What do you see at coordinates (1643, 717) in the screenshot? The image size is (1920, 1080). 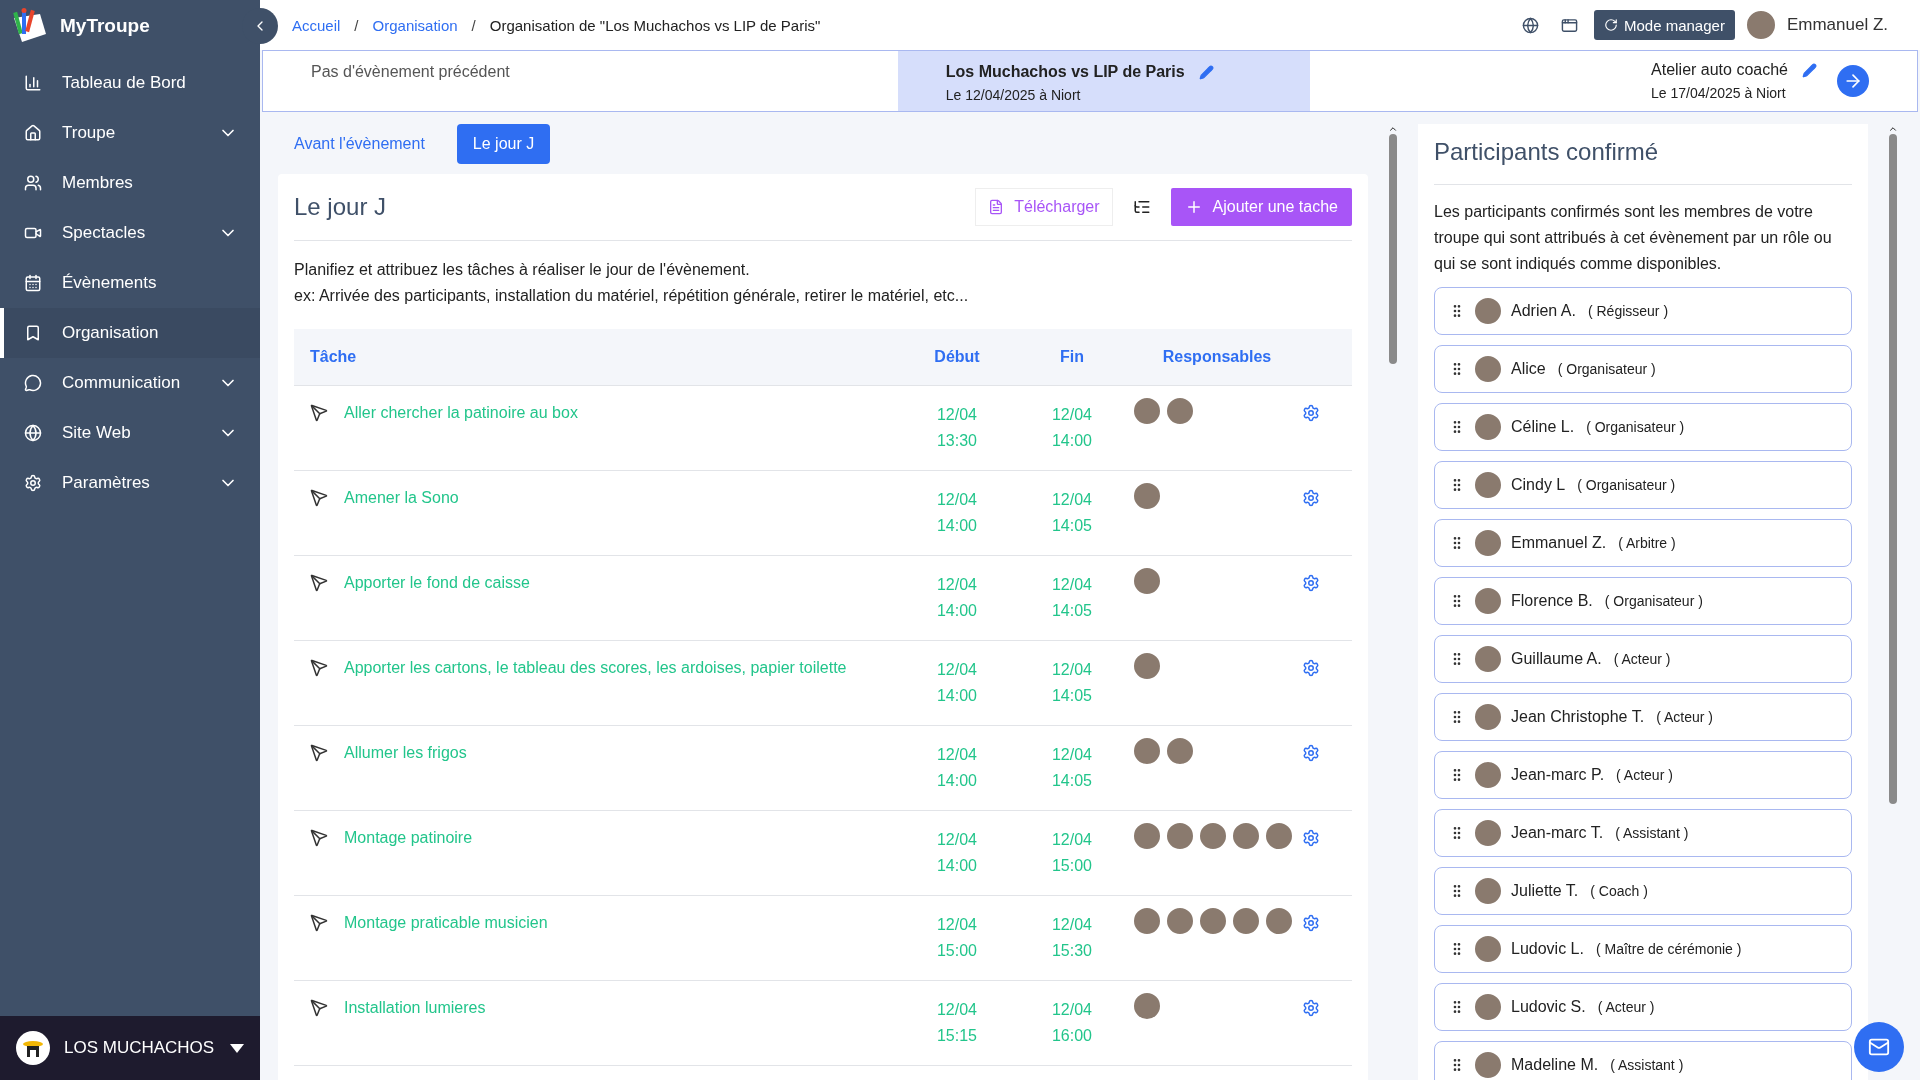 I see `participant-item: Jean Christophe T. ( Acteur )` at bounding box center [1643, 717].